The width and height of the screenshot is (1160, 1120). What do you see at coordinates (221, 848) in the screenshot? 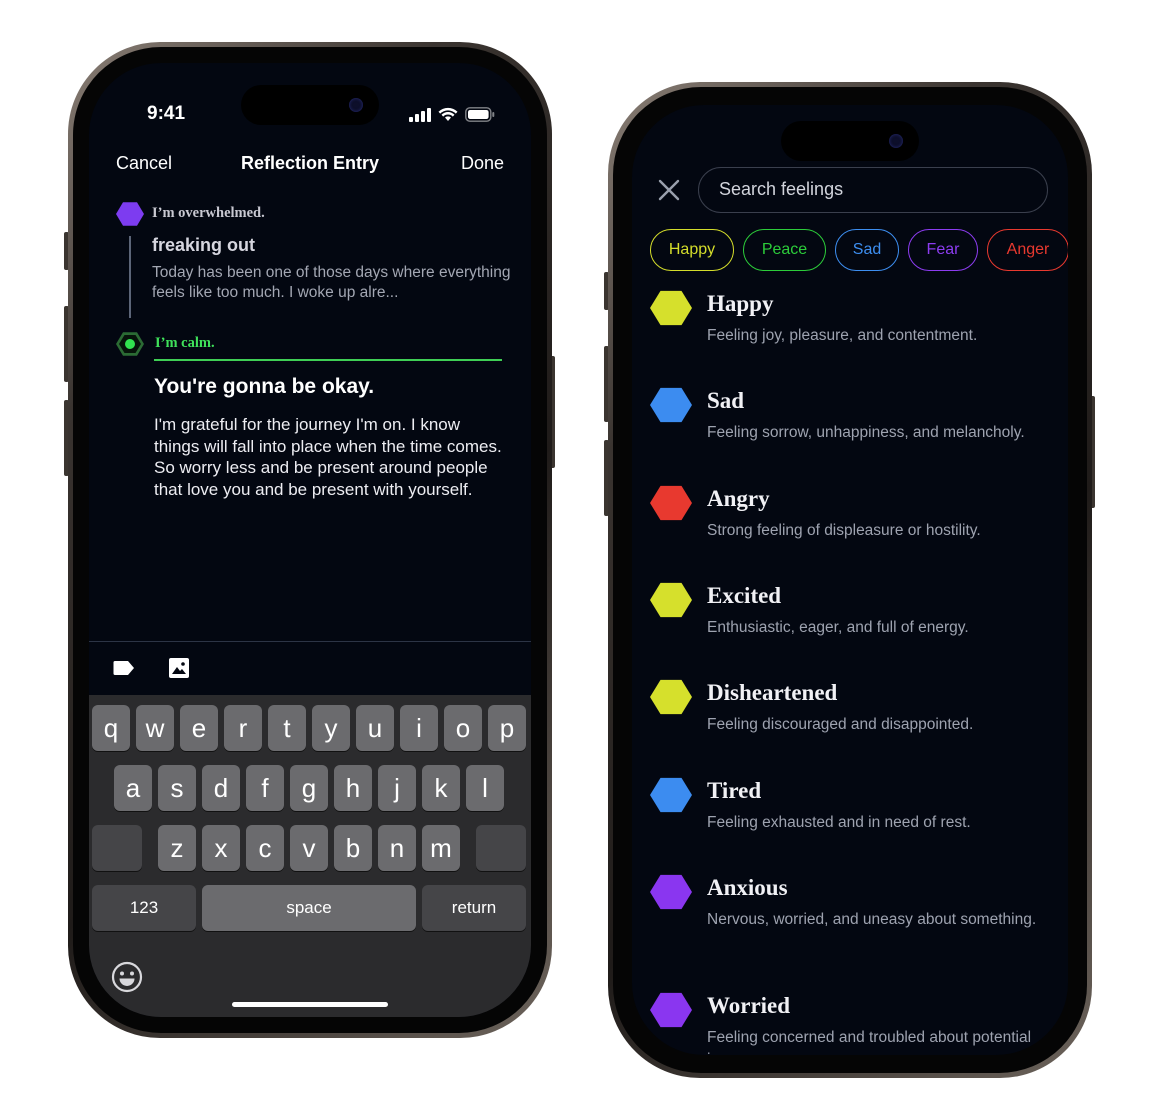
I see `key-x: x` at bounding box center [221, 848].